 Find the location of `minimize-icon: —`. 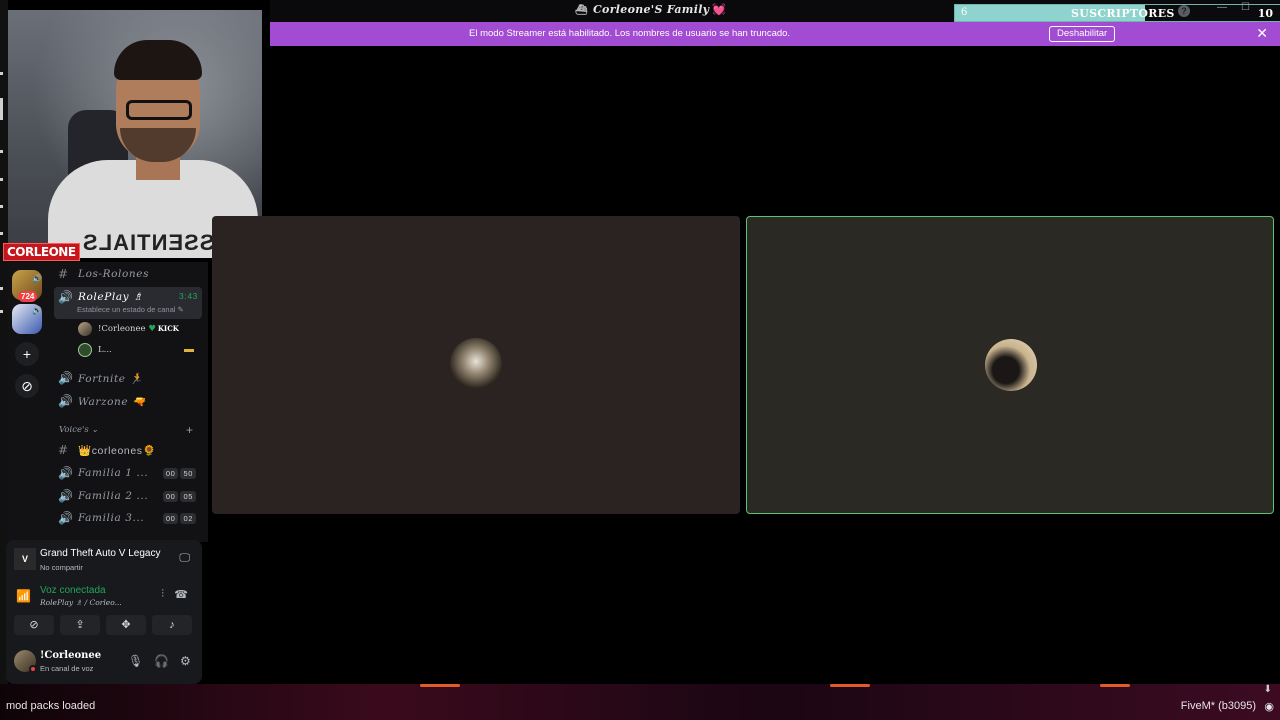

minimize-icon: — is located at coordinates (1222, 7).